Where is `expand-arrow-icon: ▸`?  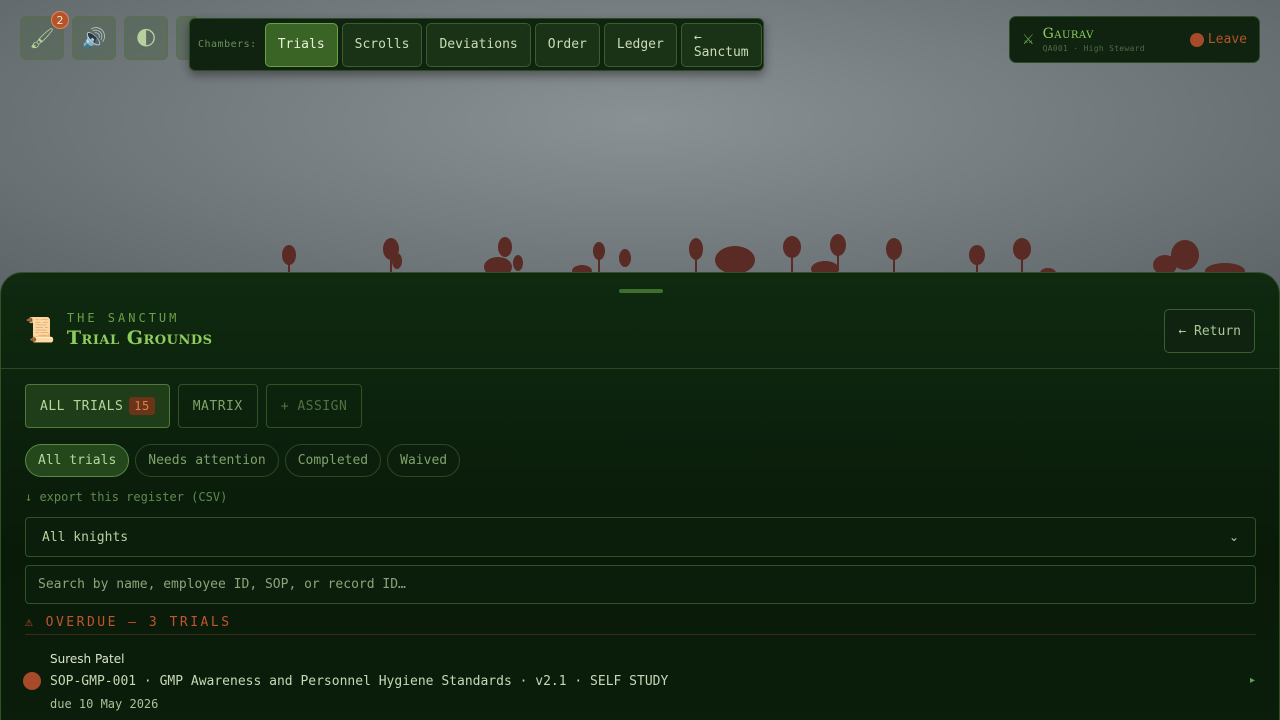 expand-arrow-icon: ▸ is located at coordinates (1252, 680).